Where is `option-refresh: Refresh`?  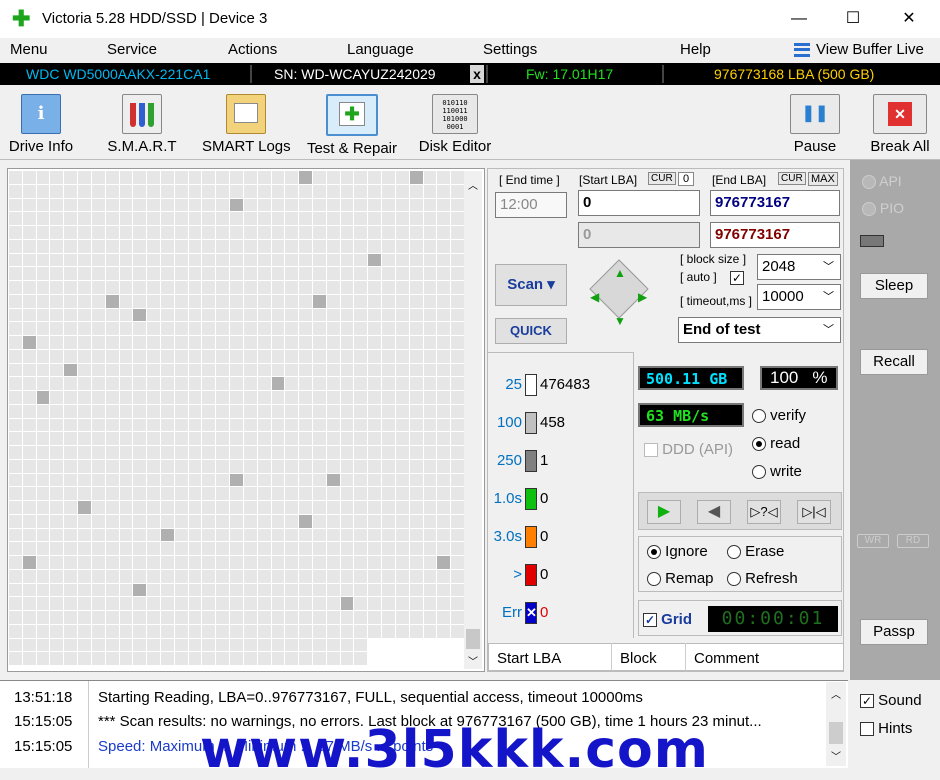
option-refresh: Refresh is located at coordinates (762, 578).